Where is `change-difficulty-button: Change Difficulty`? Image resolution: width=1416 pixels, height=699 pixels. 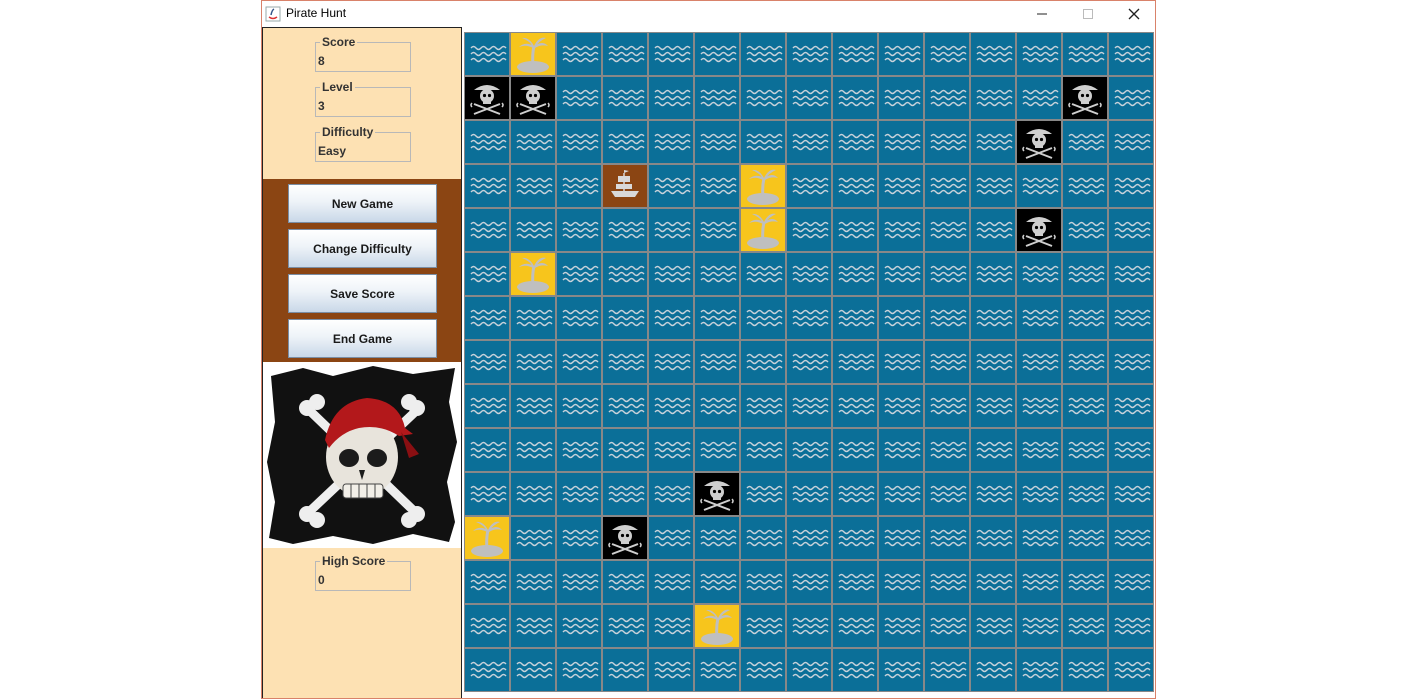
change-difficulty-button: Change Difficulty is located at coordinates (362, 248).